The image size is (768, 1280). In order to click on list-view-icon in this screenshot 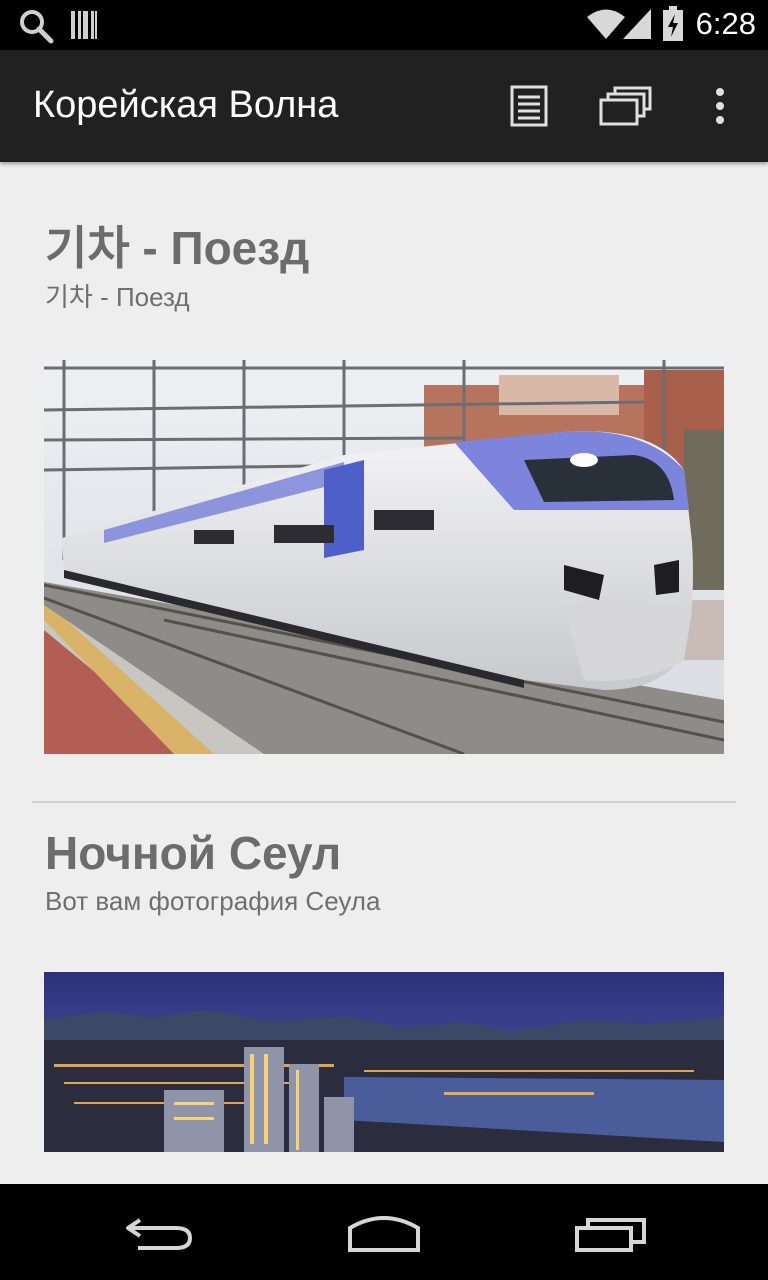, I will do `click(529, 106)`.